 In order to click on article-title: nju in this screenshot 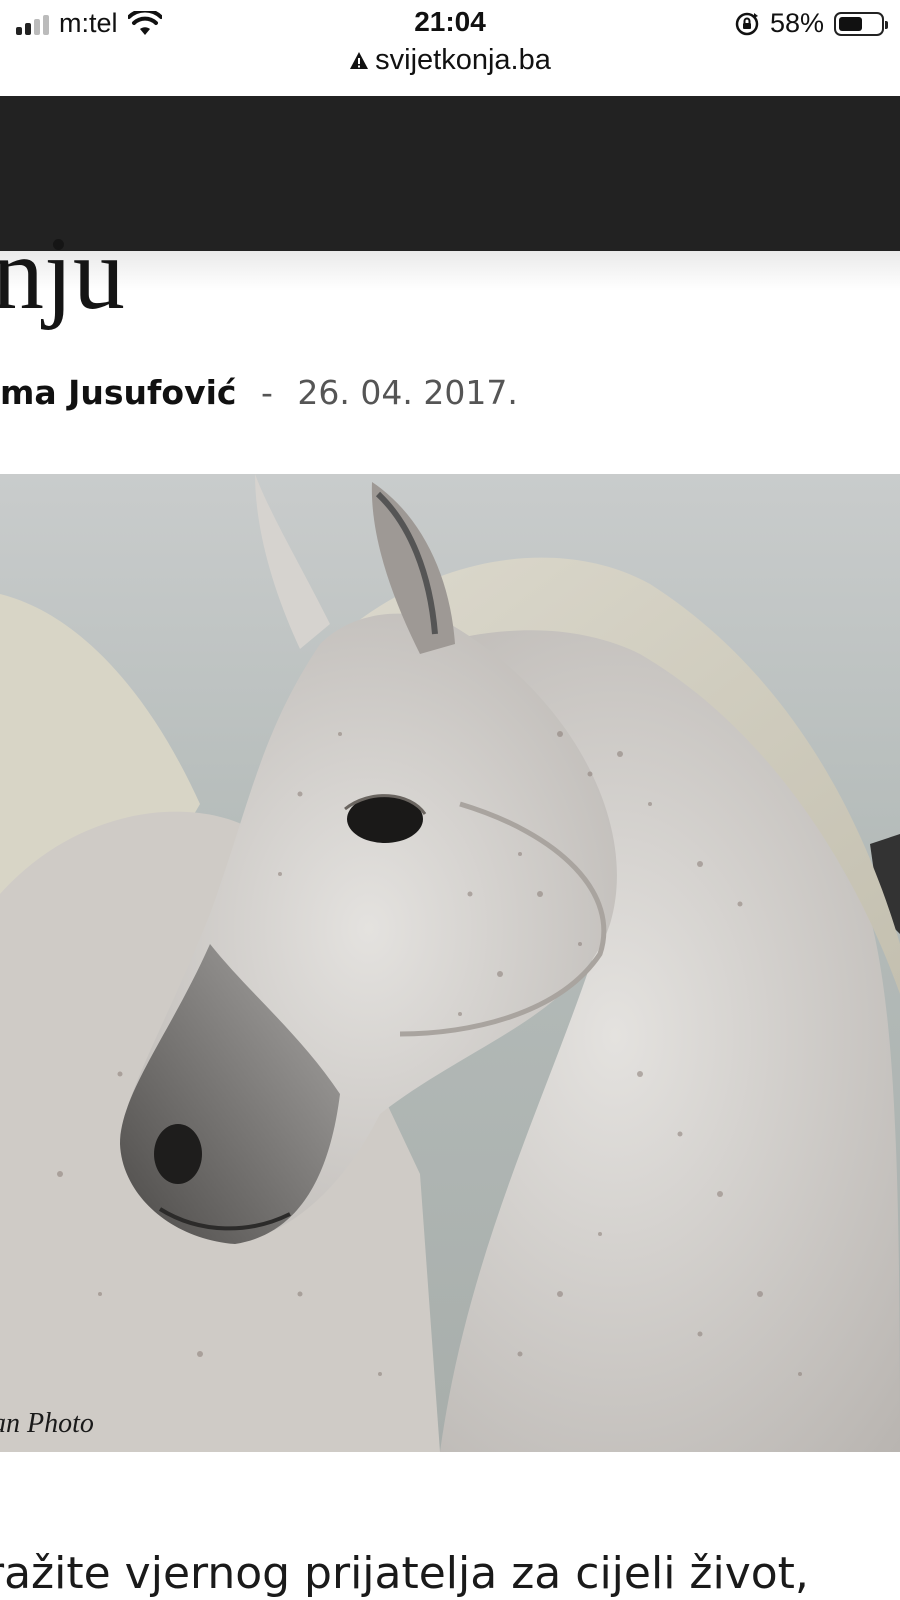, I will do `click(62, 273)`.